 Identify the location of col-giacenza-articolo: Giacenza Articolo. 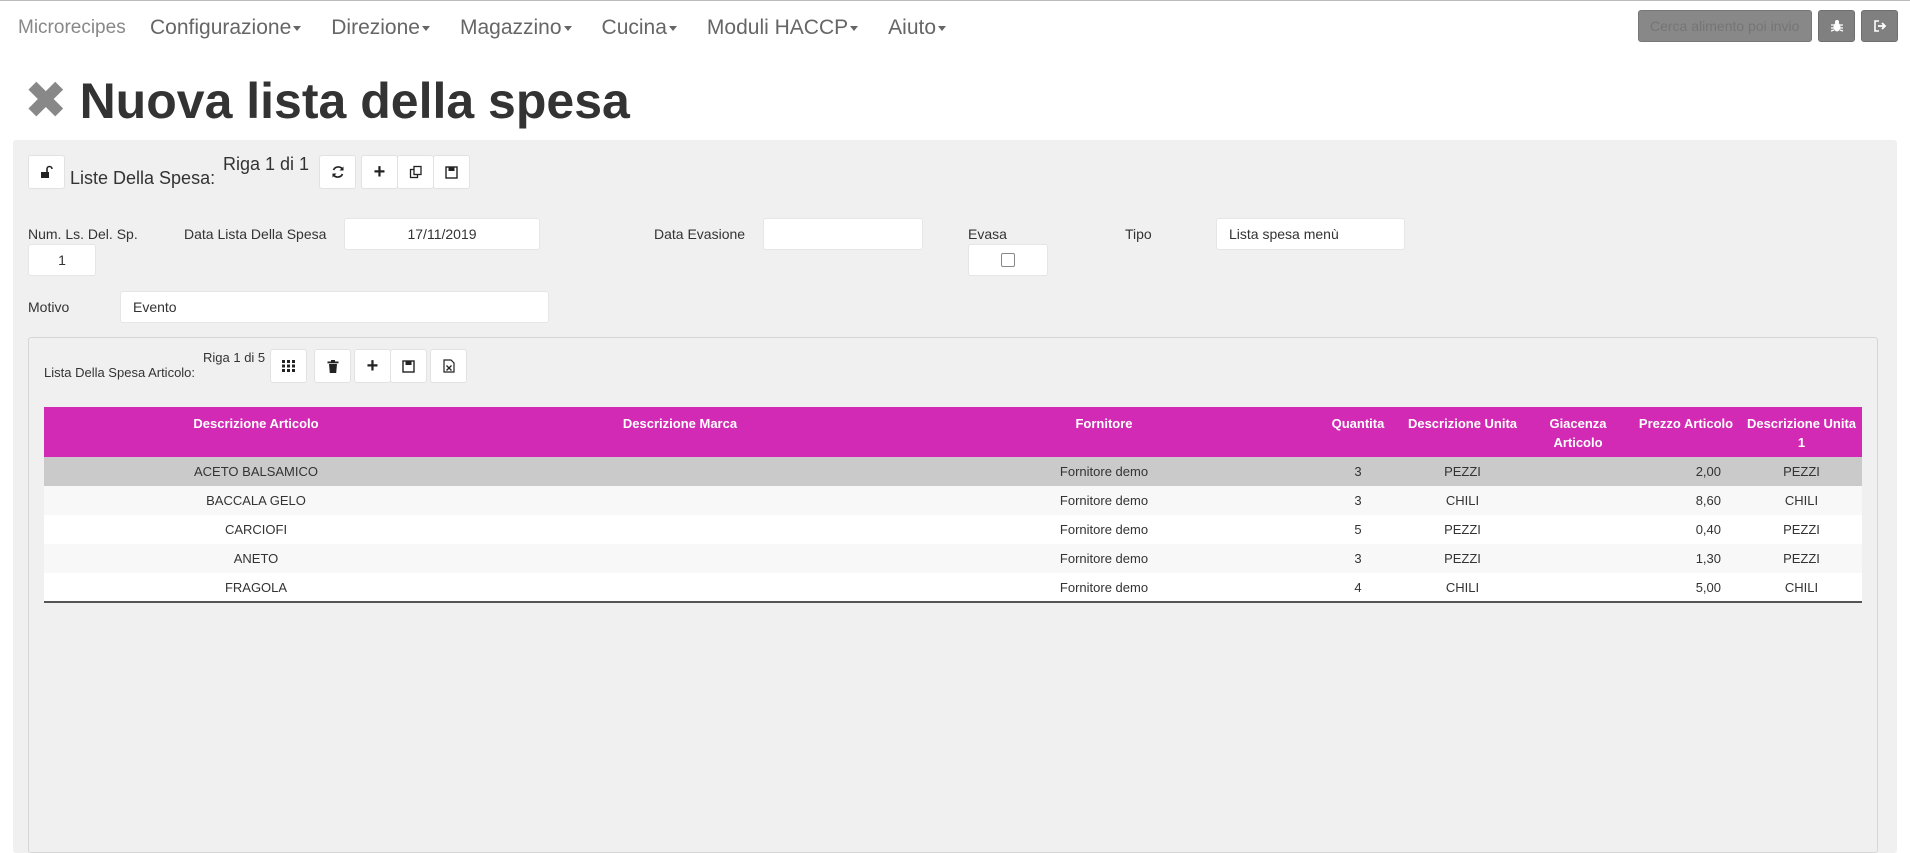
(1578, 432).